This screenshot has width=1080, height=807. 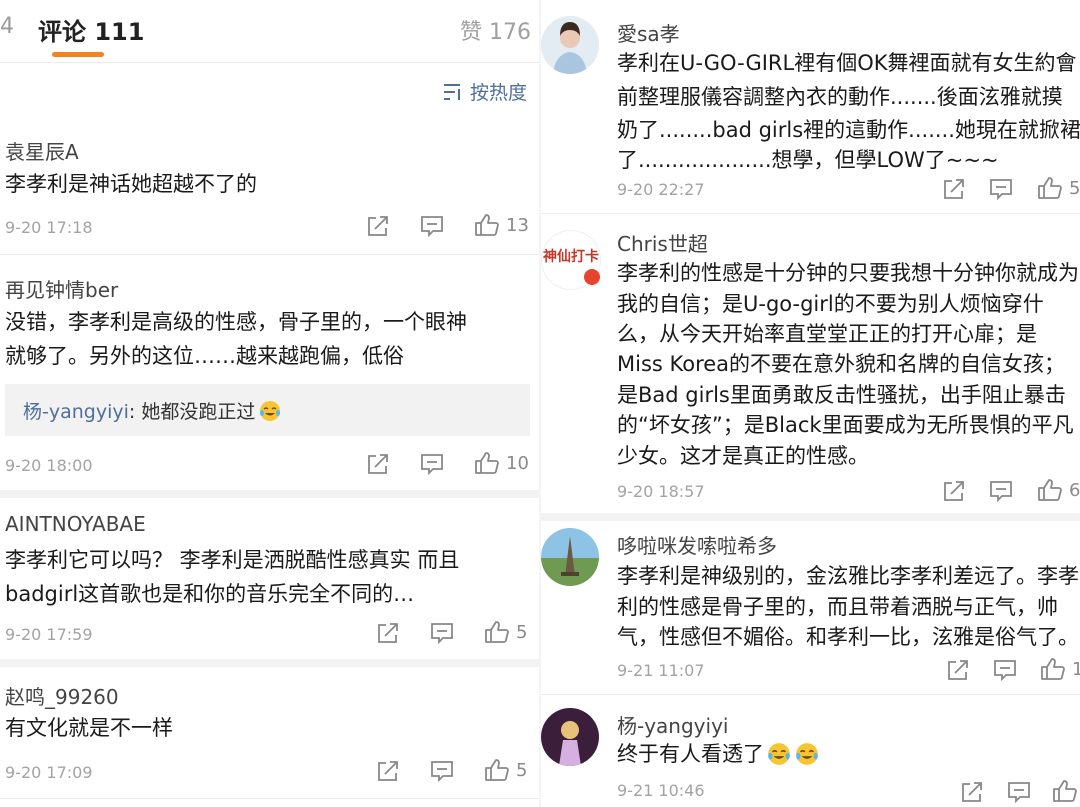 What do you see at coordinates (49, 465) in the screenshot?
I see `comment-time: 9-20 18:00` at bounding box center [49, 465].